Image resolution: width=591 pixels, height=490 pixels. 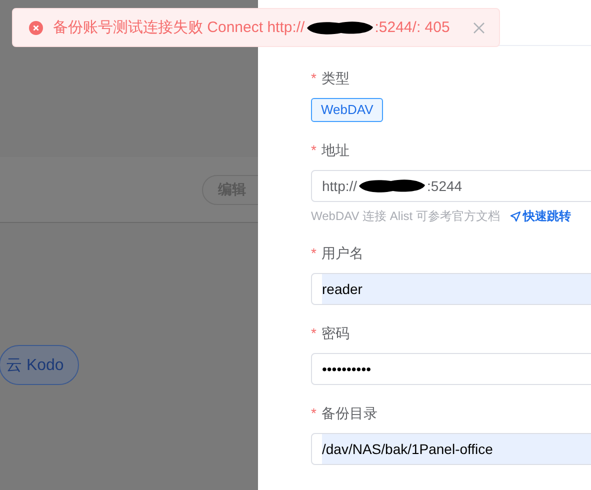 I want to click on error-icon, so click(x=36, y=27).